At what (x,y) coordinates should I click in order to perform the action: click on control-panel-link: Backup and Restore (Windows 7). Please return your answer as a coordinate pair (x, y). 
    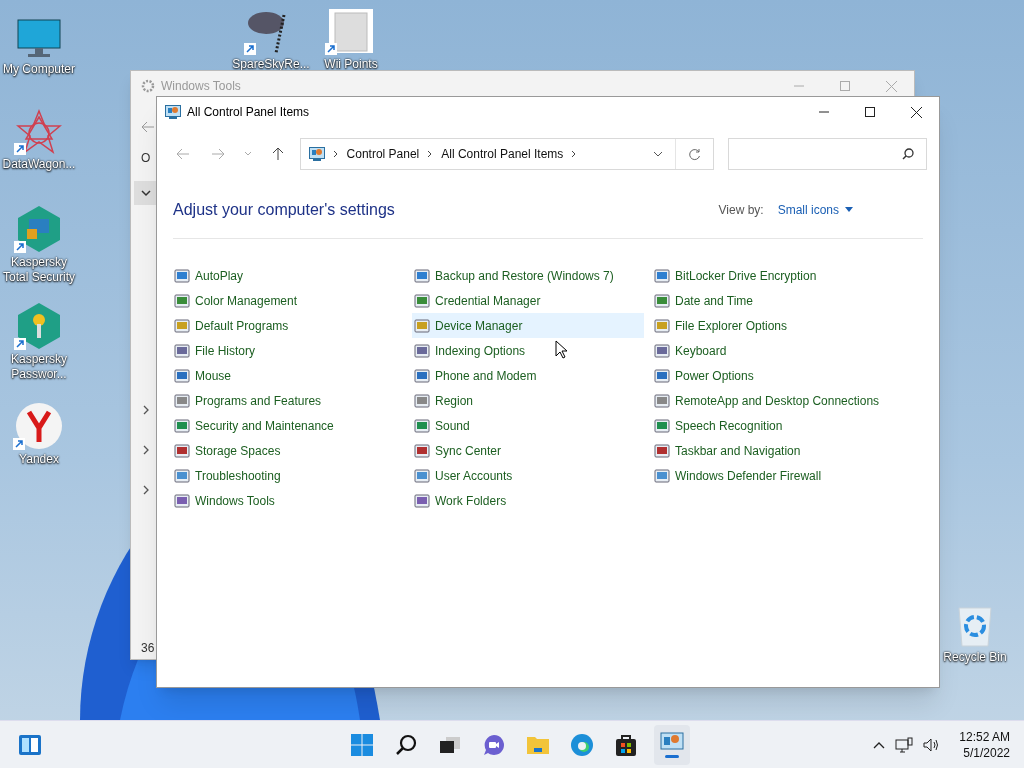
    Looking at the image, I should click on (528, 275).